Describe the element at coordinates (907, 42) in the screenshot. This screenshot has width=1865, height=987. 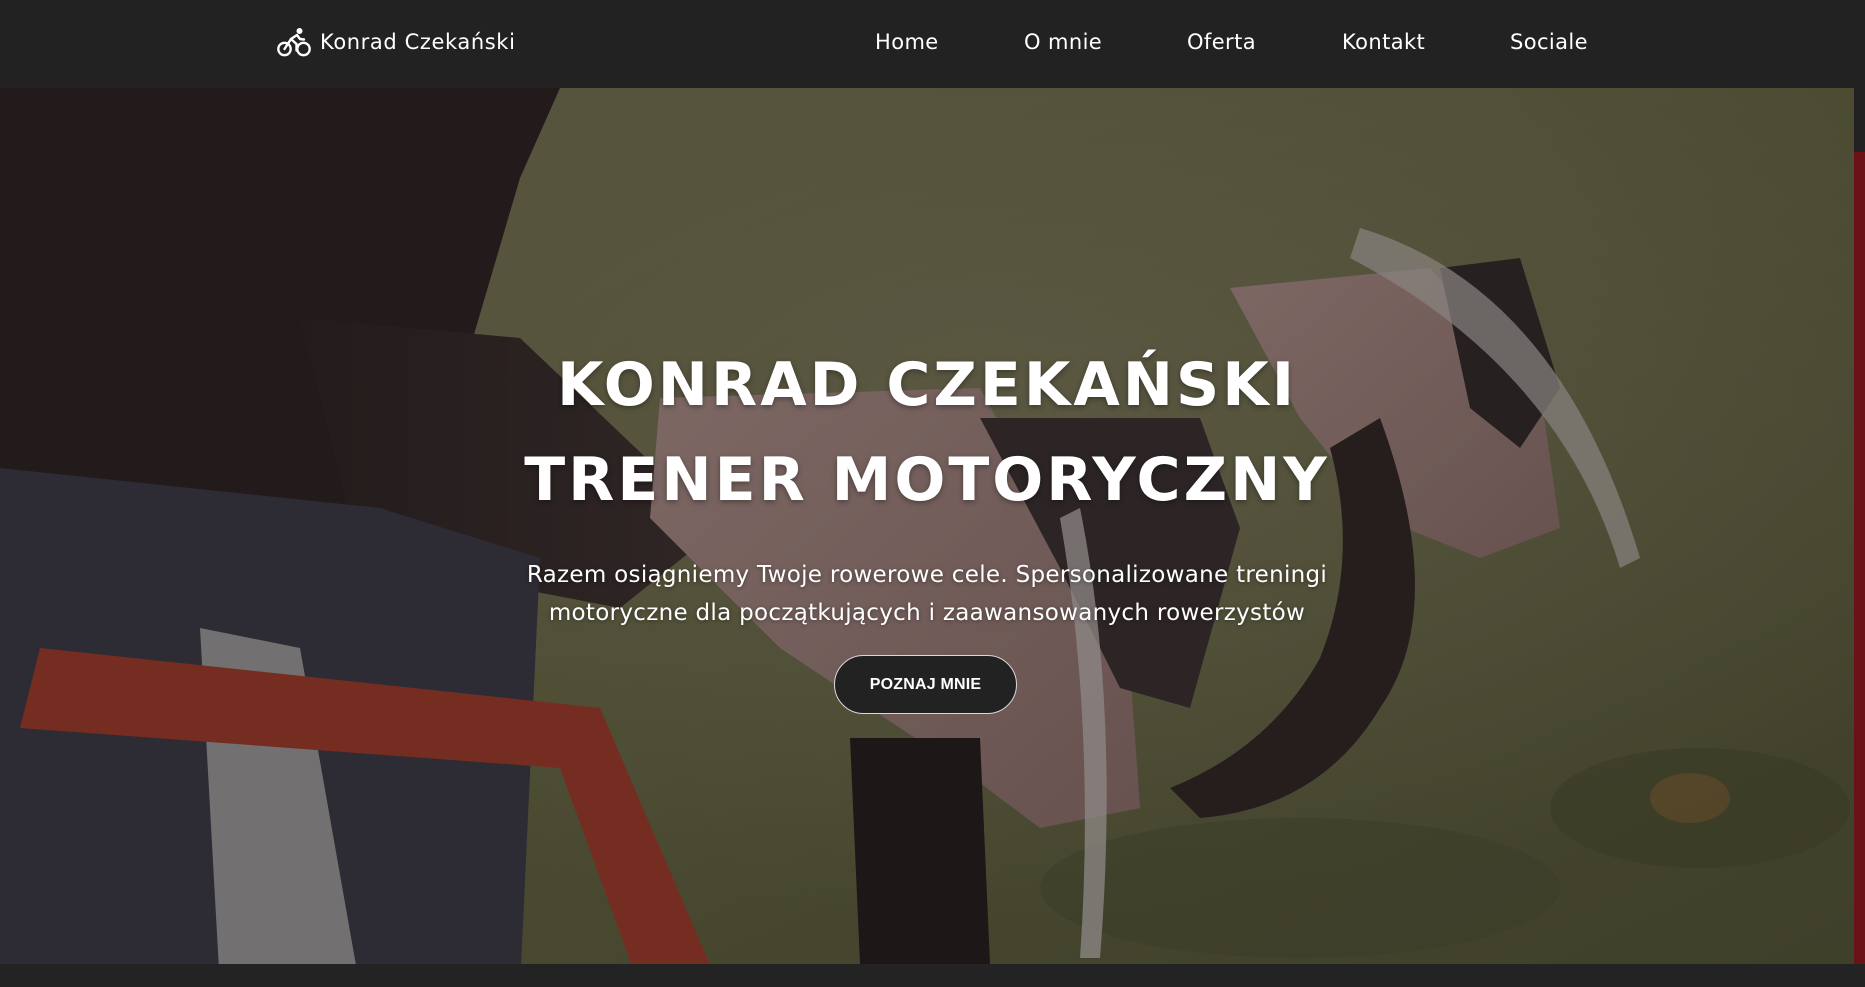
I see `nav-link-home: Home` at that location.